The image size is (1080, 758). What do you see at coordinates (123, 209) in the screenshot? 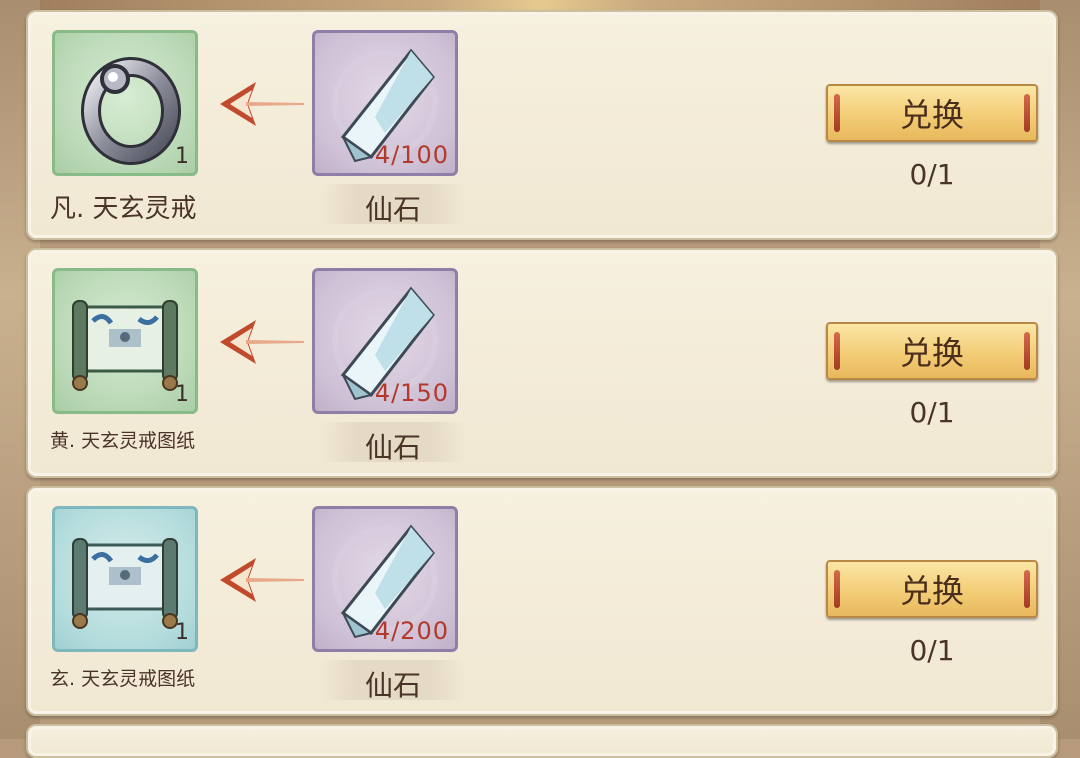
I see `reward-name: 凡. 天玄灵戒` at bounding box center [123, 209].